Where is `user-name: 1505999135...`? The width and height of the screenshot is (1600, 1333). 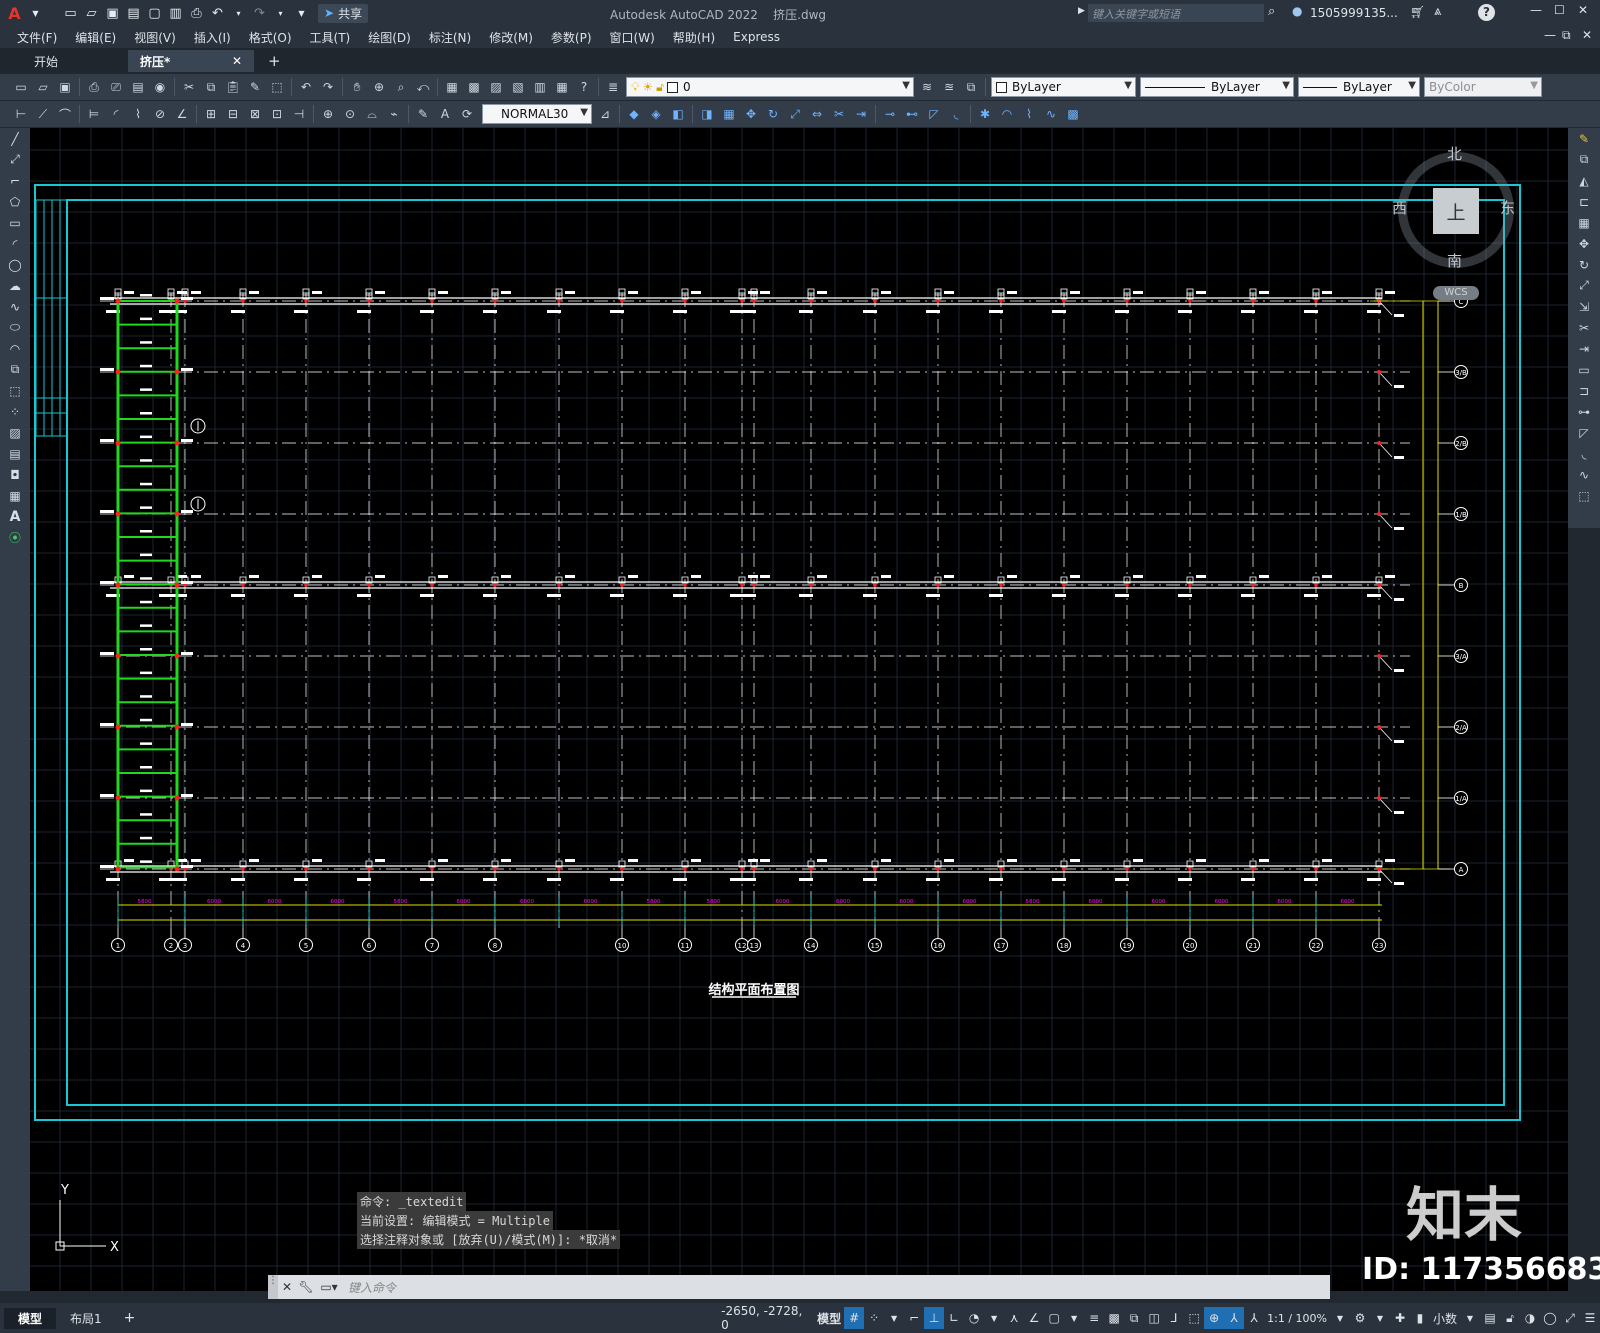
user-name: 1505999135... is located at coordinates (1354, 13).